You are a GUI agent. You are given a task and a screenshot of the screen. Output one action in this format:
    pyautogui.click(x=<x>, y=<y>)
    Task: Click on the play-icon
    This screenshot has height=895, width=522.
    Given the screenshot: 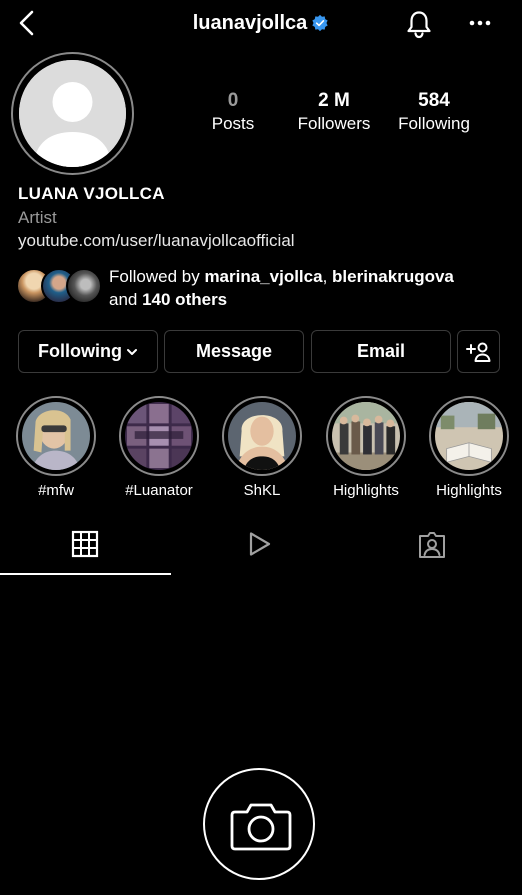 What is the action you would take?
    pyautogui.click(x=260, y=544)
    